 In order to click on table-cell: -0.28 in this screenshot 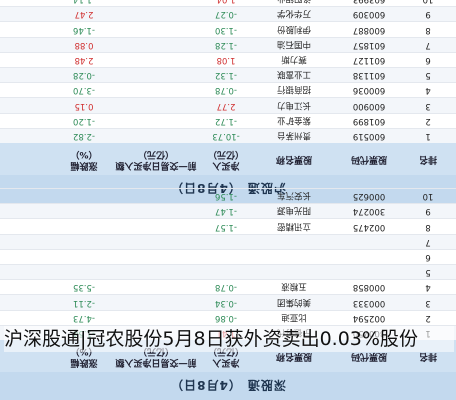, I will do `click(84, 75)`.